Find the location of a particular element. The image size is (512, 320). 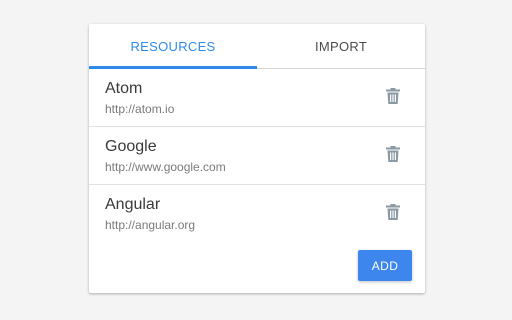

resource-name: Atom is located at coordinates (124, 88).